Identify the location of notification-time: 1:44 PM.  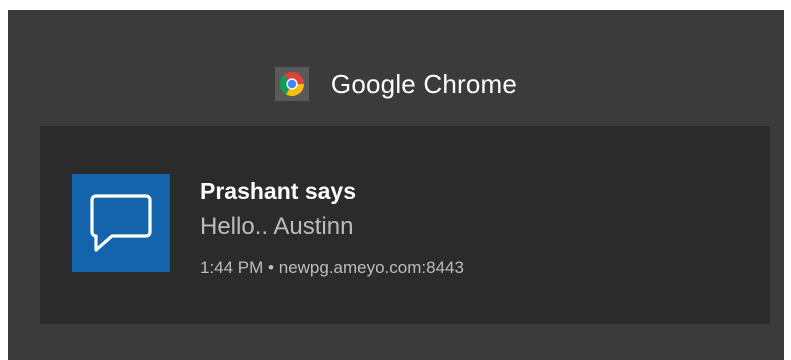
(232, 267).